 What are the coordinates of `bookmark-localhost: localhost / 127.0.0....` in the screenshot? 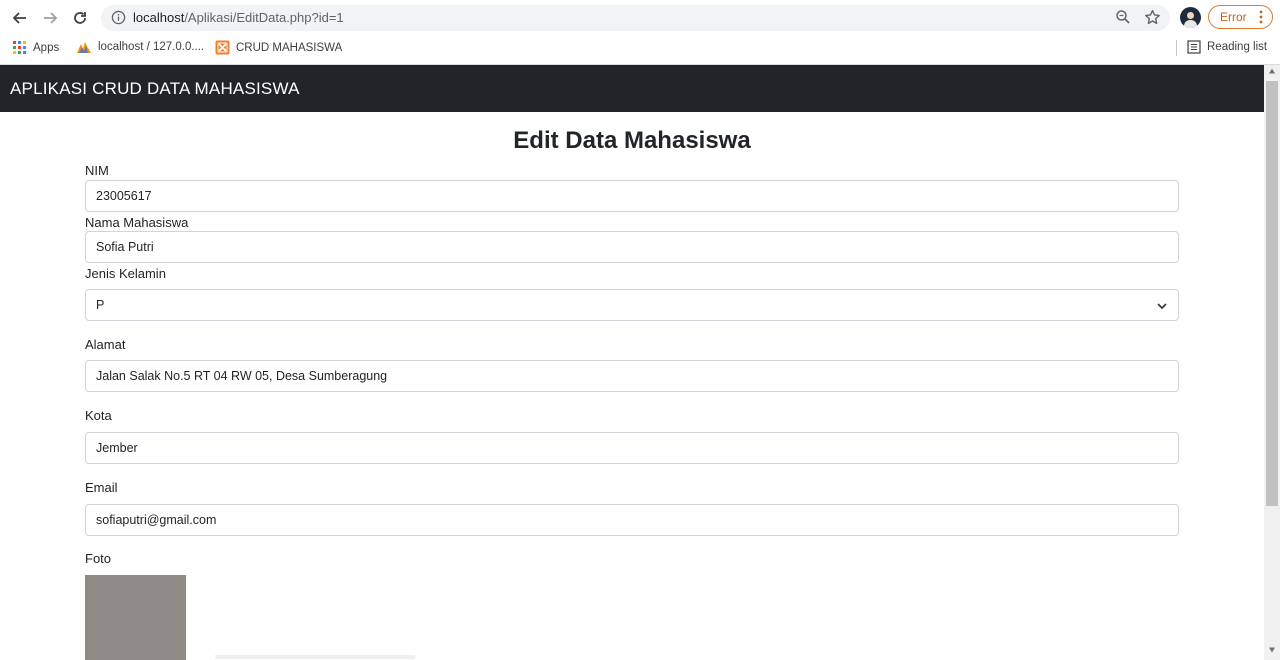 It's located at (140, 47).